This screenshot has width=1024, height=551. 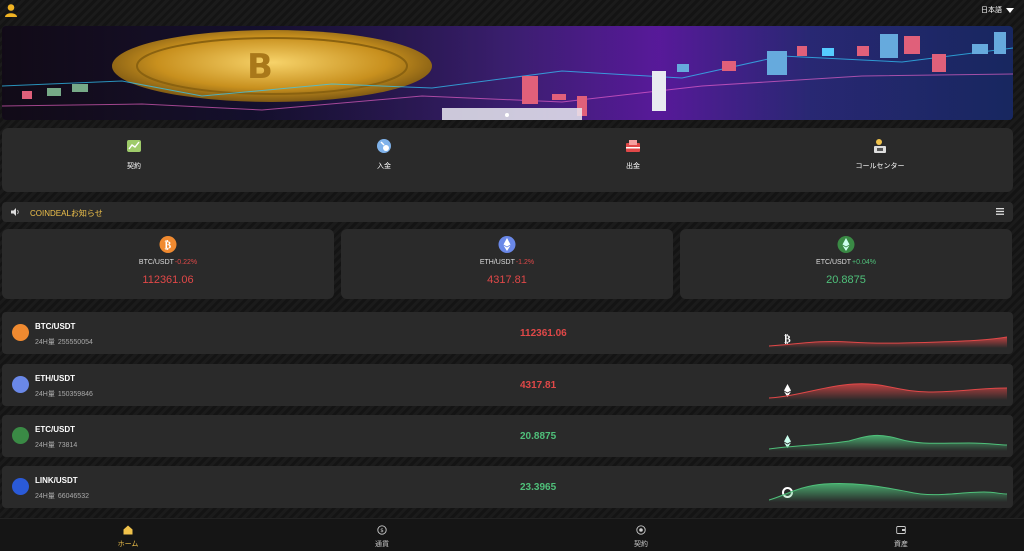 What do you see at coordinates (402, 488) in the screenshot?
I see `chainlink-icon` at bounding box center [402, 488].